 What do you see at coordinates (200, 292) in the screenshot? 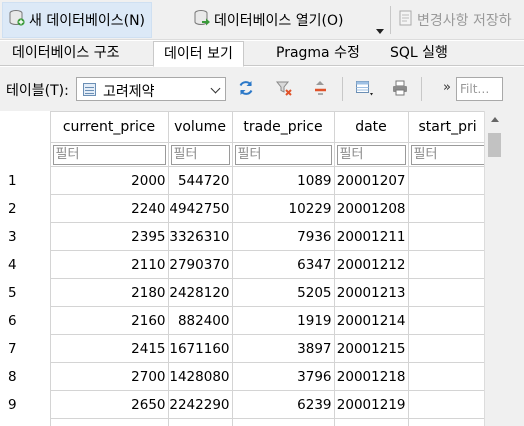
I see `cell-volume: 2428120` at bounding box center [200, 292].